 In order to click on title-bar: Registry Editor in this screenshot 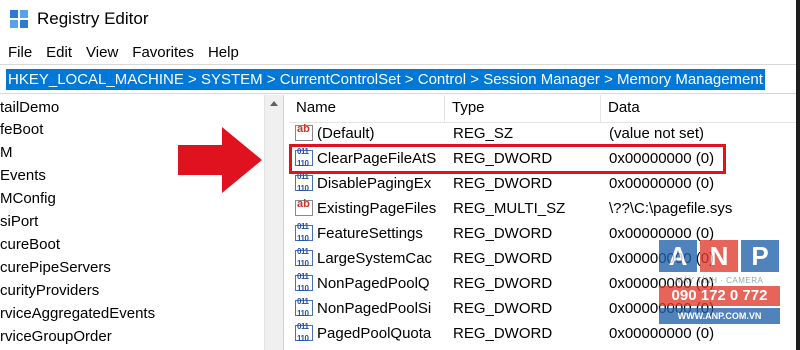, I will do `click(400, 19)`.